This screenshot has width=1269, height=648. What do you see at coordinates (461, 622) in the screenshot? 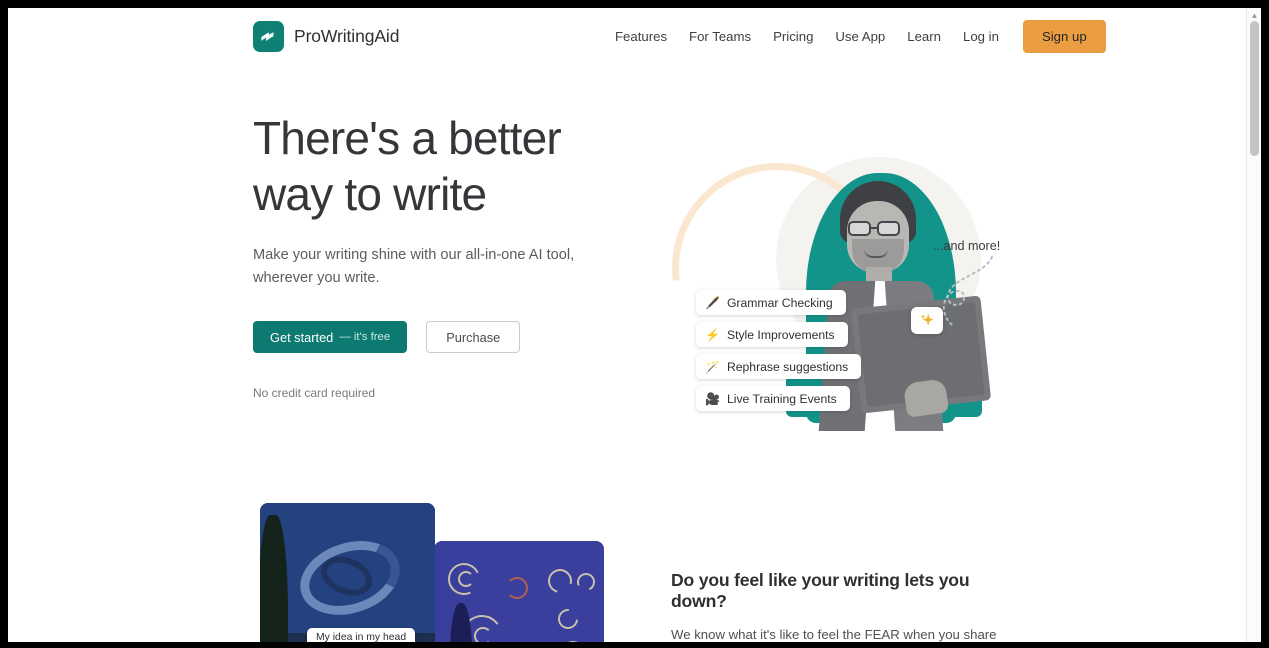
I see `sketch-cypress` at bounding box center [461, 622].